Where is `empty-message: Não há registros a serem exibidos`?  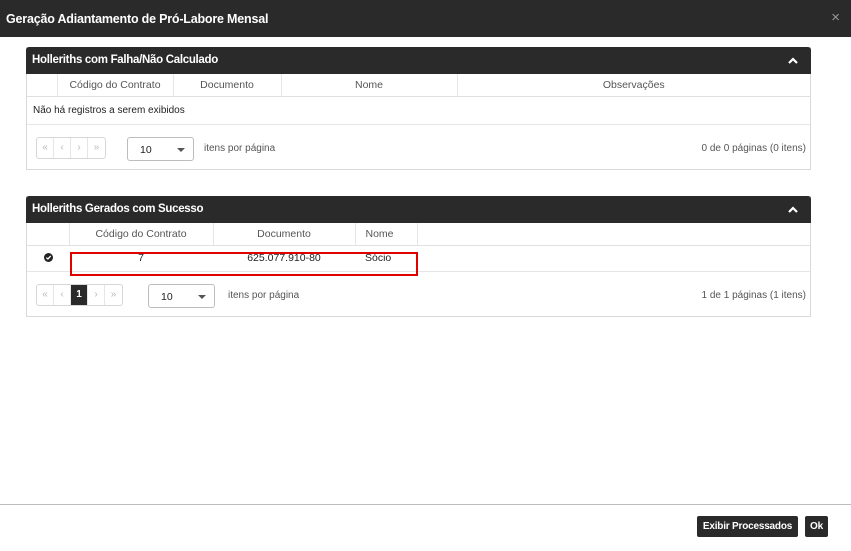 empty-message: Não há registros a serem exibidos is located at coordinates (418, 111).